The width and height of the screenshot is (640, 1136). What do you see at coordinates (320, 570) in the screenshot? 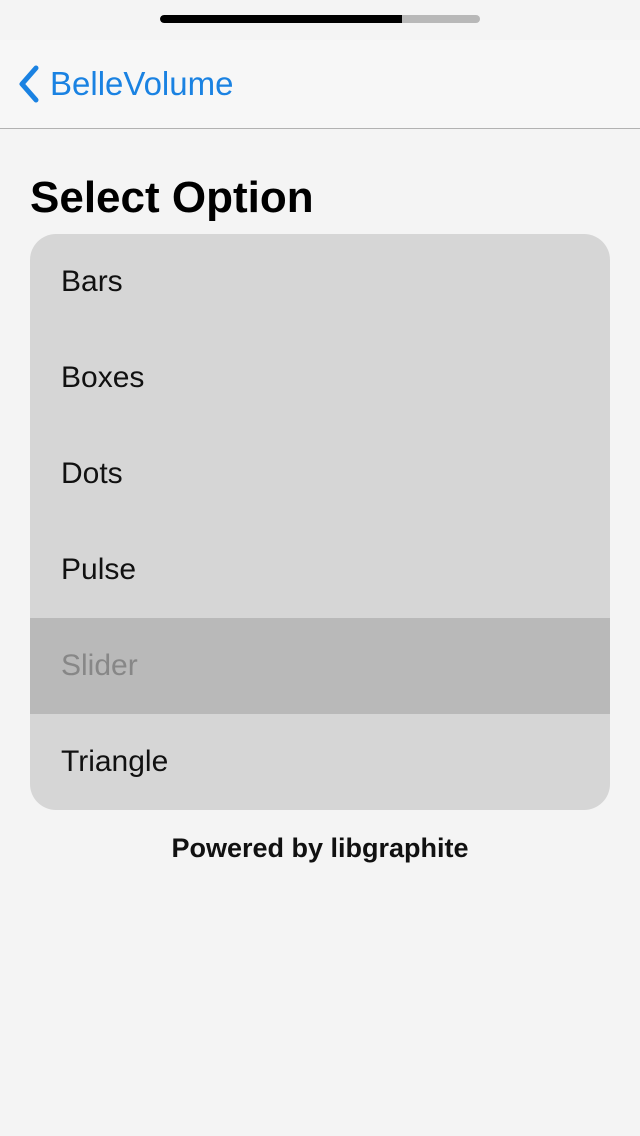
I see `option-pulse: Pulse` at bounding box center [320, 570].